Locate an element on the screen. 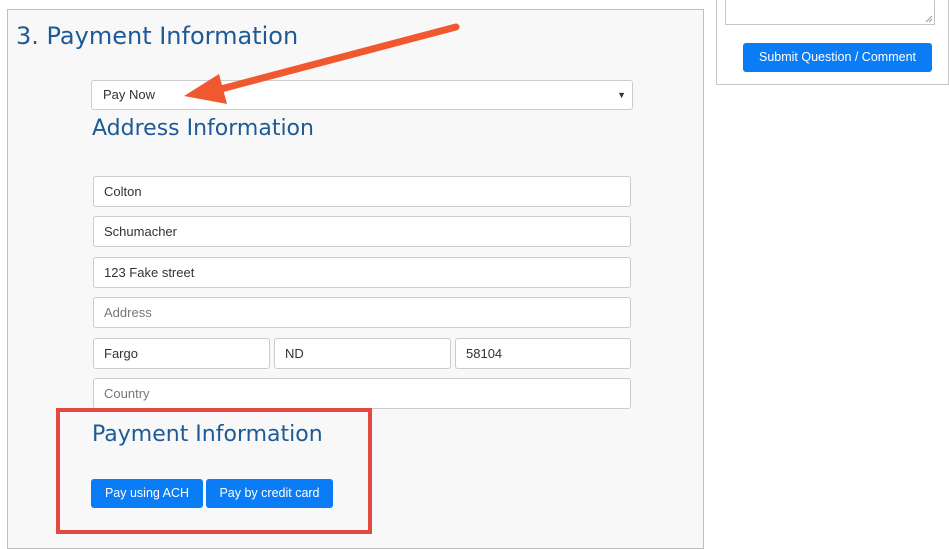  annotation-arrow-icon is located at coordinates (322, 63).